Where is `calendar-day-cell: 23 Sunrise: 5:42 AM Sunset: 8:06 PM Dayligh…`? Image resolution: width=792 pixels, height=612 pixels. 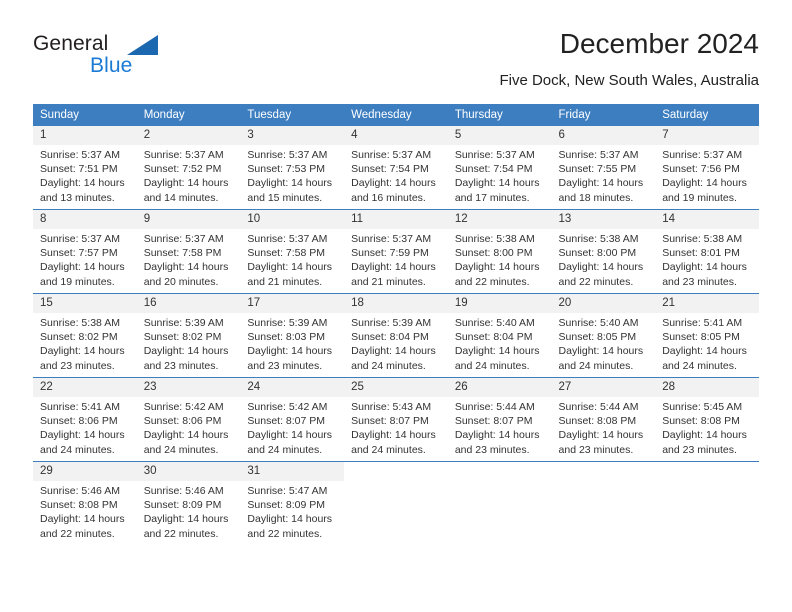
calendar-day-cell: 23 Sunrise: 5:42 AM Sunset: 8:06 PM Dayligh… is located at coordinates (188, 419).